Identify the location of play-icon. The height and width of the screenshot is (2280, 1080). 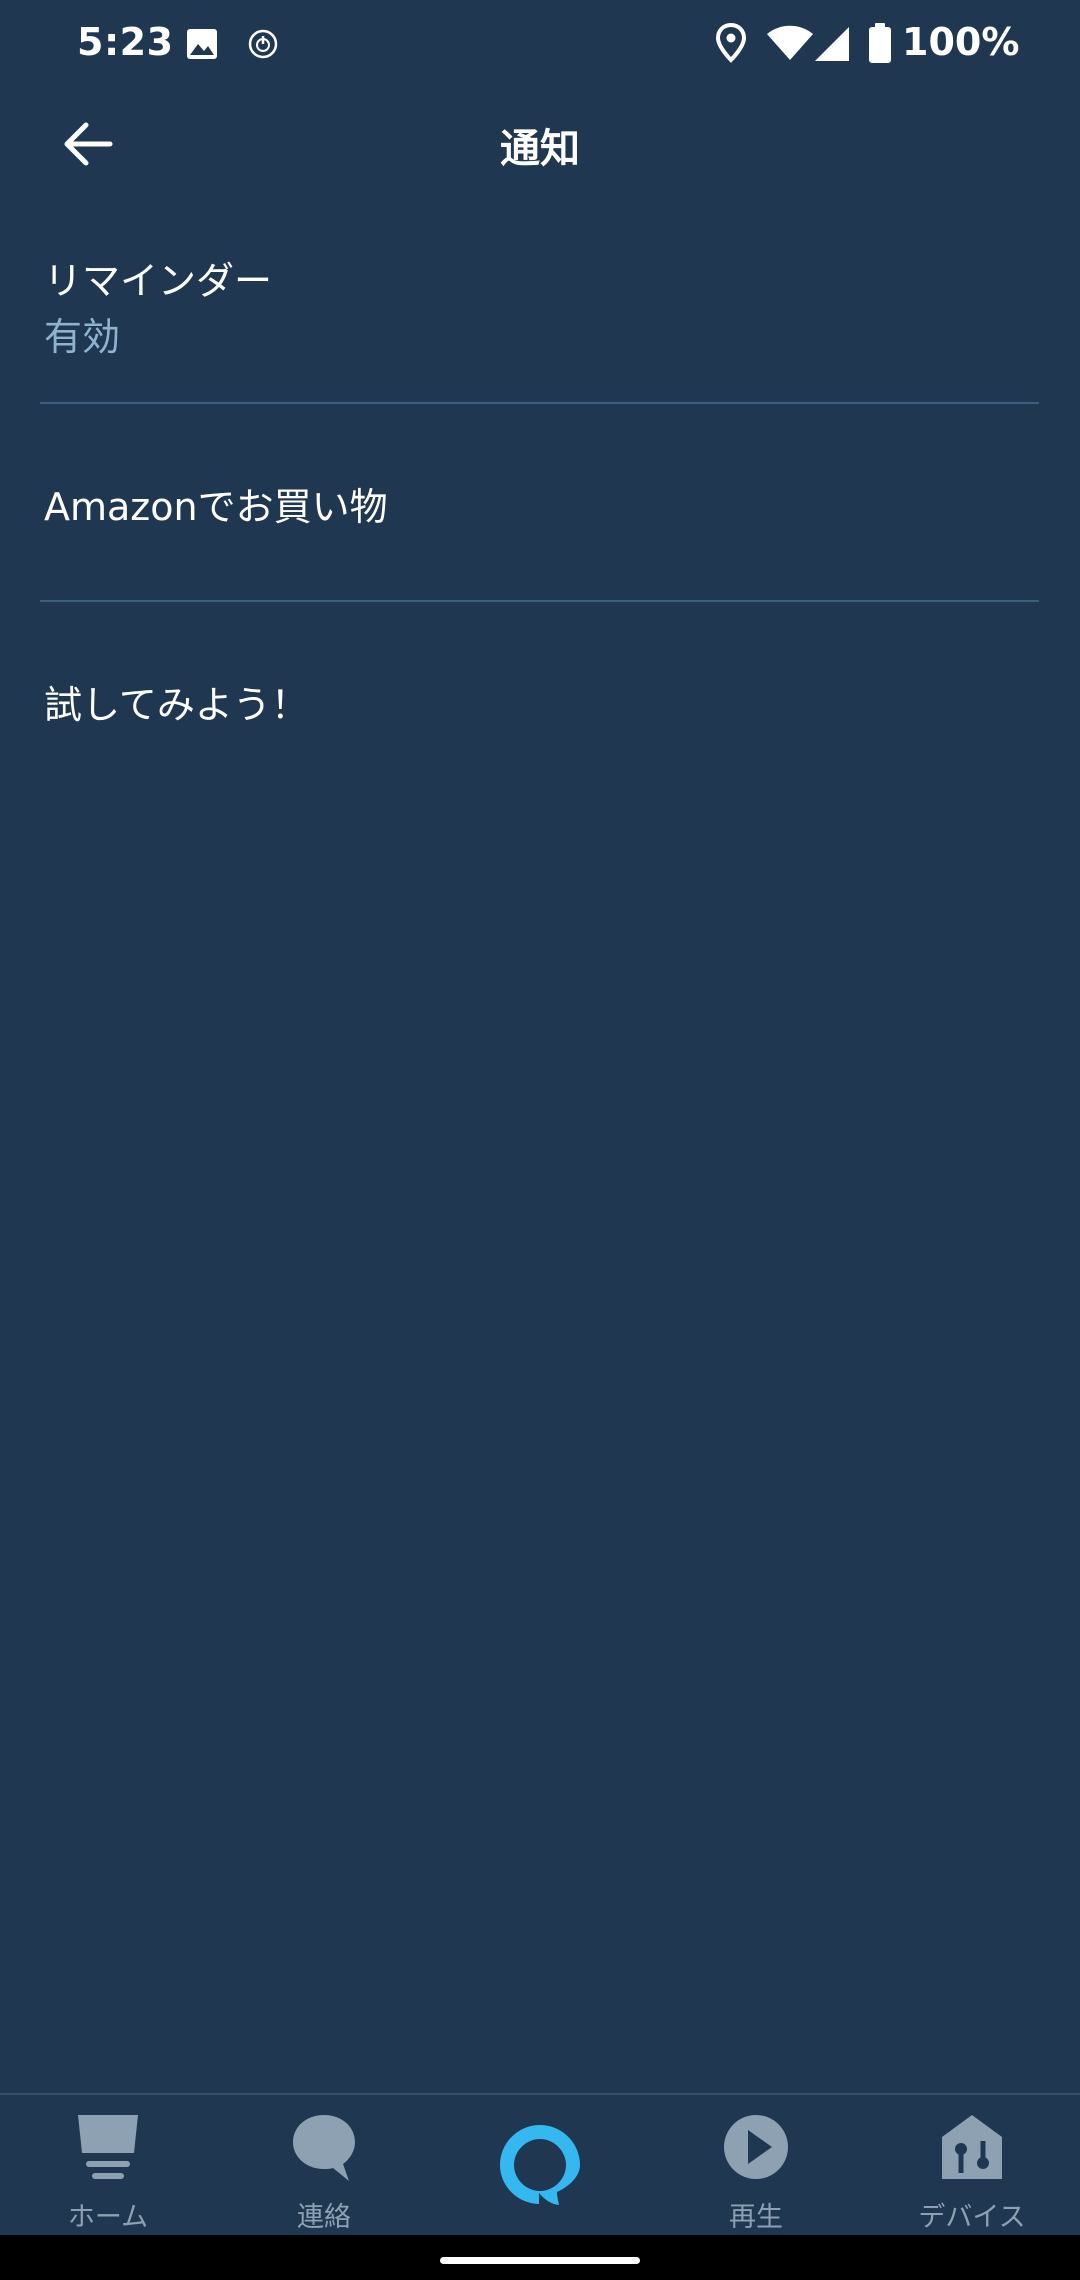
(756, 2147).